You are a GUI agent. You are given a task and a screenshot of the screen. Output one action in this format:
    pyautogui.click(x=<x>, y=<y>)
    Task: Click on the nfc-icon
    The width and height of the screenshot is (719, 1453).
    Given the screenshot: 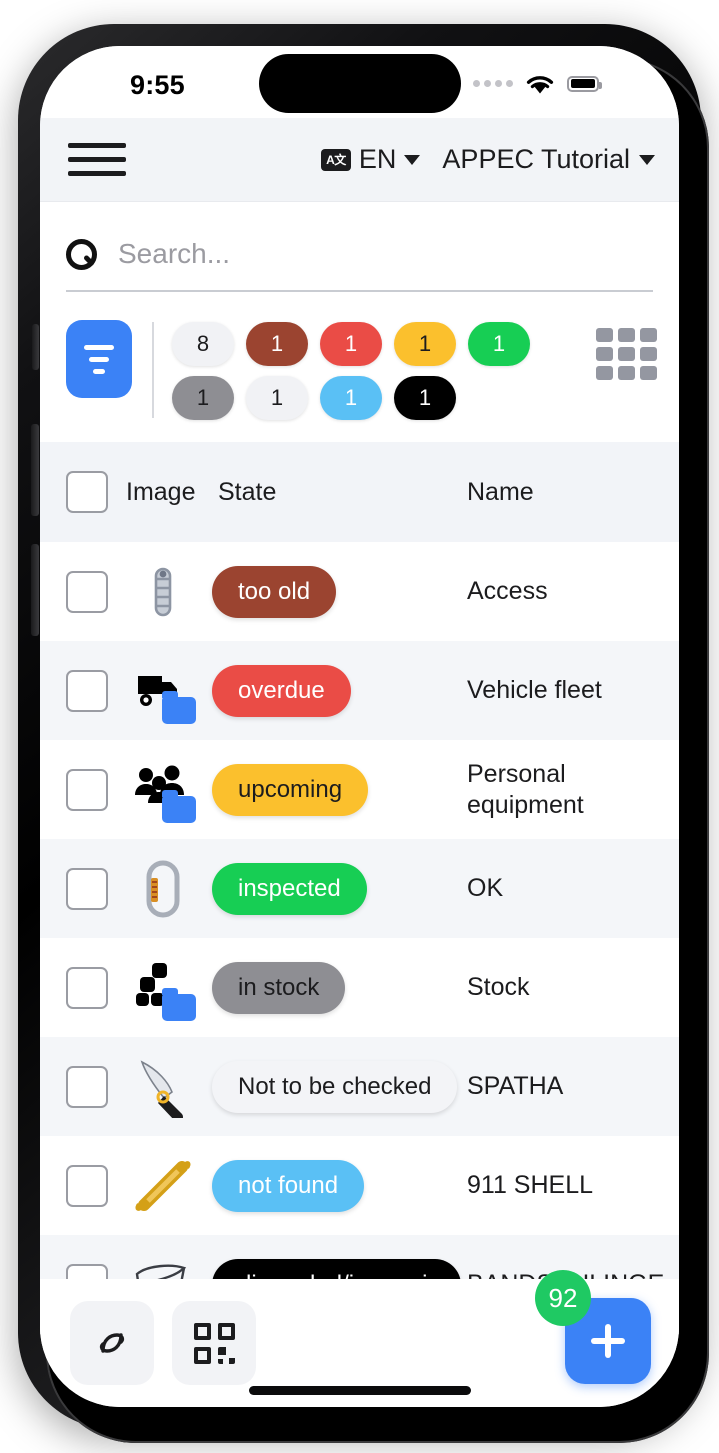 What is the action you would take?
    pyautogui.click(x=112, y=1343)
    